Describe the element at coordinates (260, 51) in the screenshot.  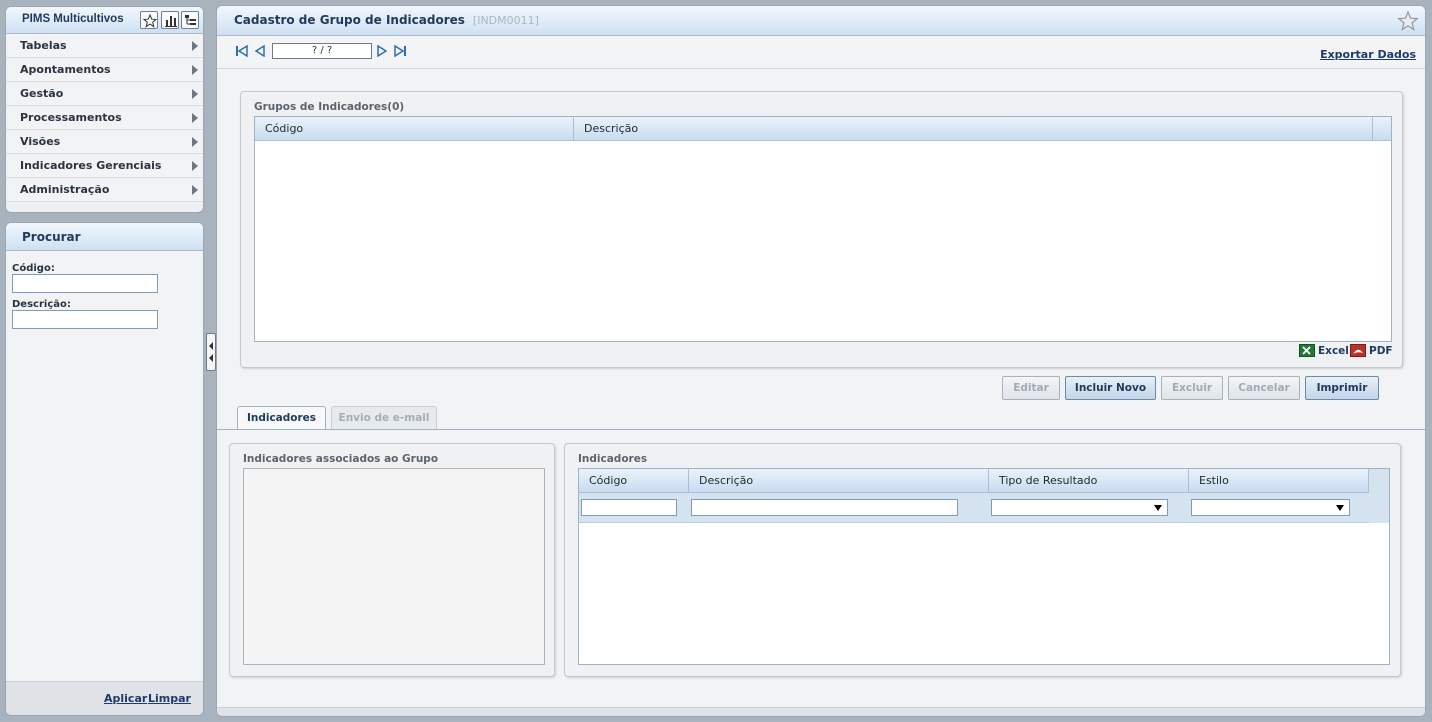
I see `previous-record-icon` at that location.